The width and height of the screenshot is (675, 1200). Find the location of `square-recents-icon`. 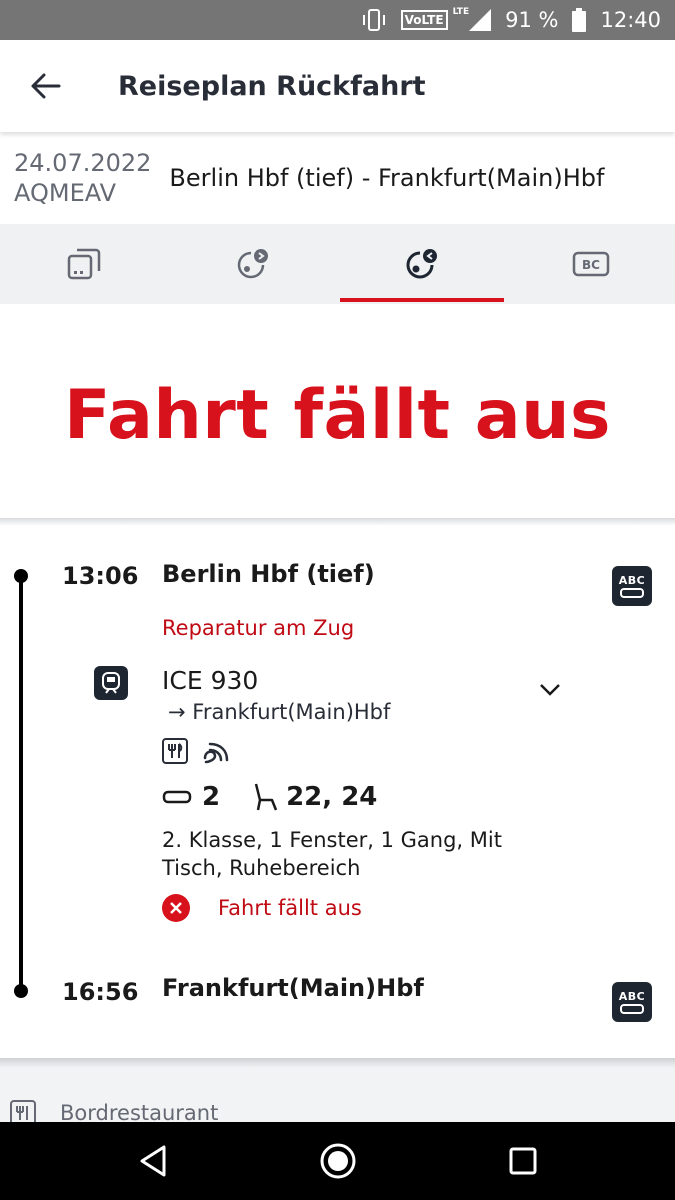

square-recents-icon is located at coordinates (522, 1161).